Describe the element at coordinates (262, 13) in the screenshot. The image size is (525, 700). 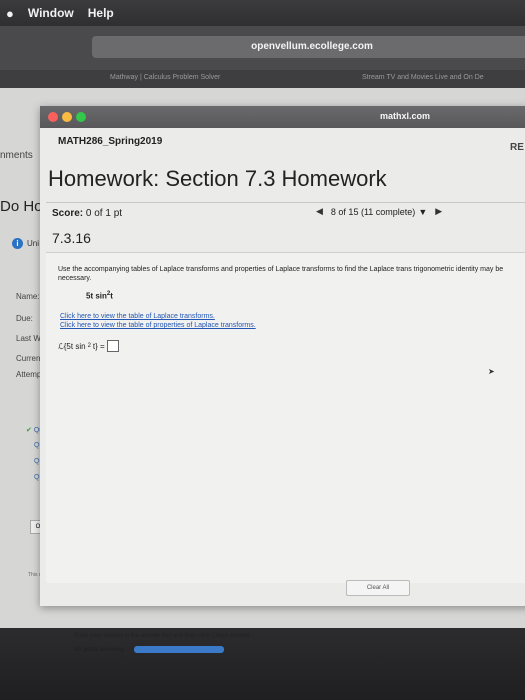
I see `menu-bar: ● Window Help` at that location.